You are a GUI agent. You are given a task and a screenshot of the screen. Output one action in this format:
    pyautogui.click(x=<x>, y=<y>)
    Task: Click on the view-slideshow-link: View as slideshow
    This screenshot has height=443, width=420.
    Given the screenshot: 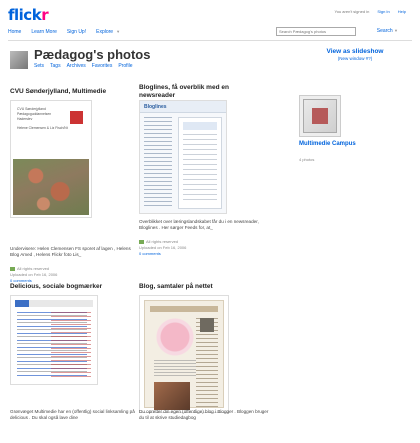 What is the action you would take?
    pyautogui.click(x=355, y=51)
    